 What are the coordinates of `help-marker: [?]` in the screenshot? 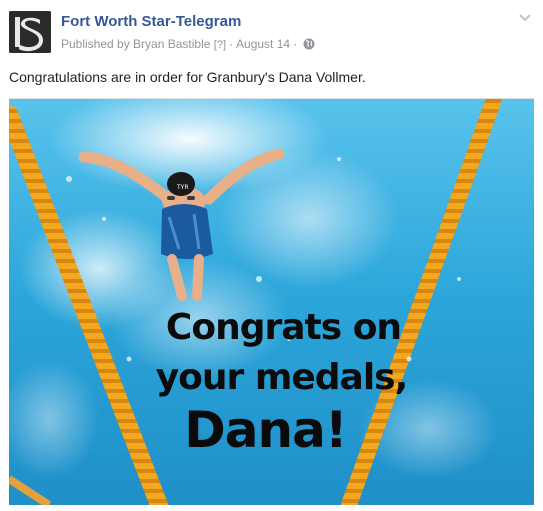 It's located at (220, 45).